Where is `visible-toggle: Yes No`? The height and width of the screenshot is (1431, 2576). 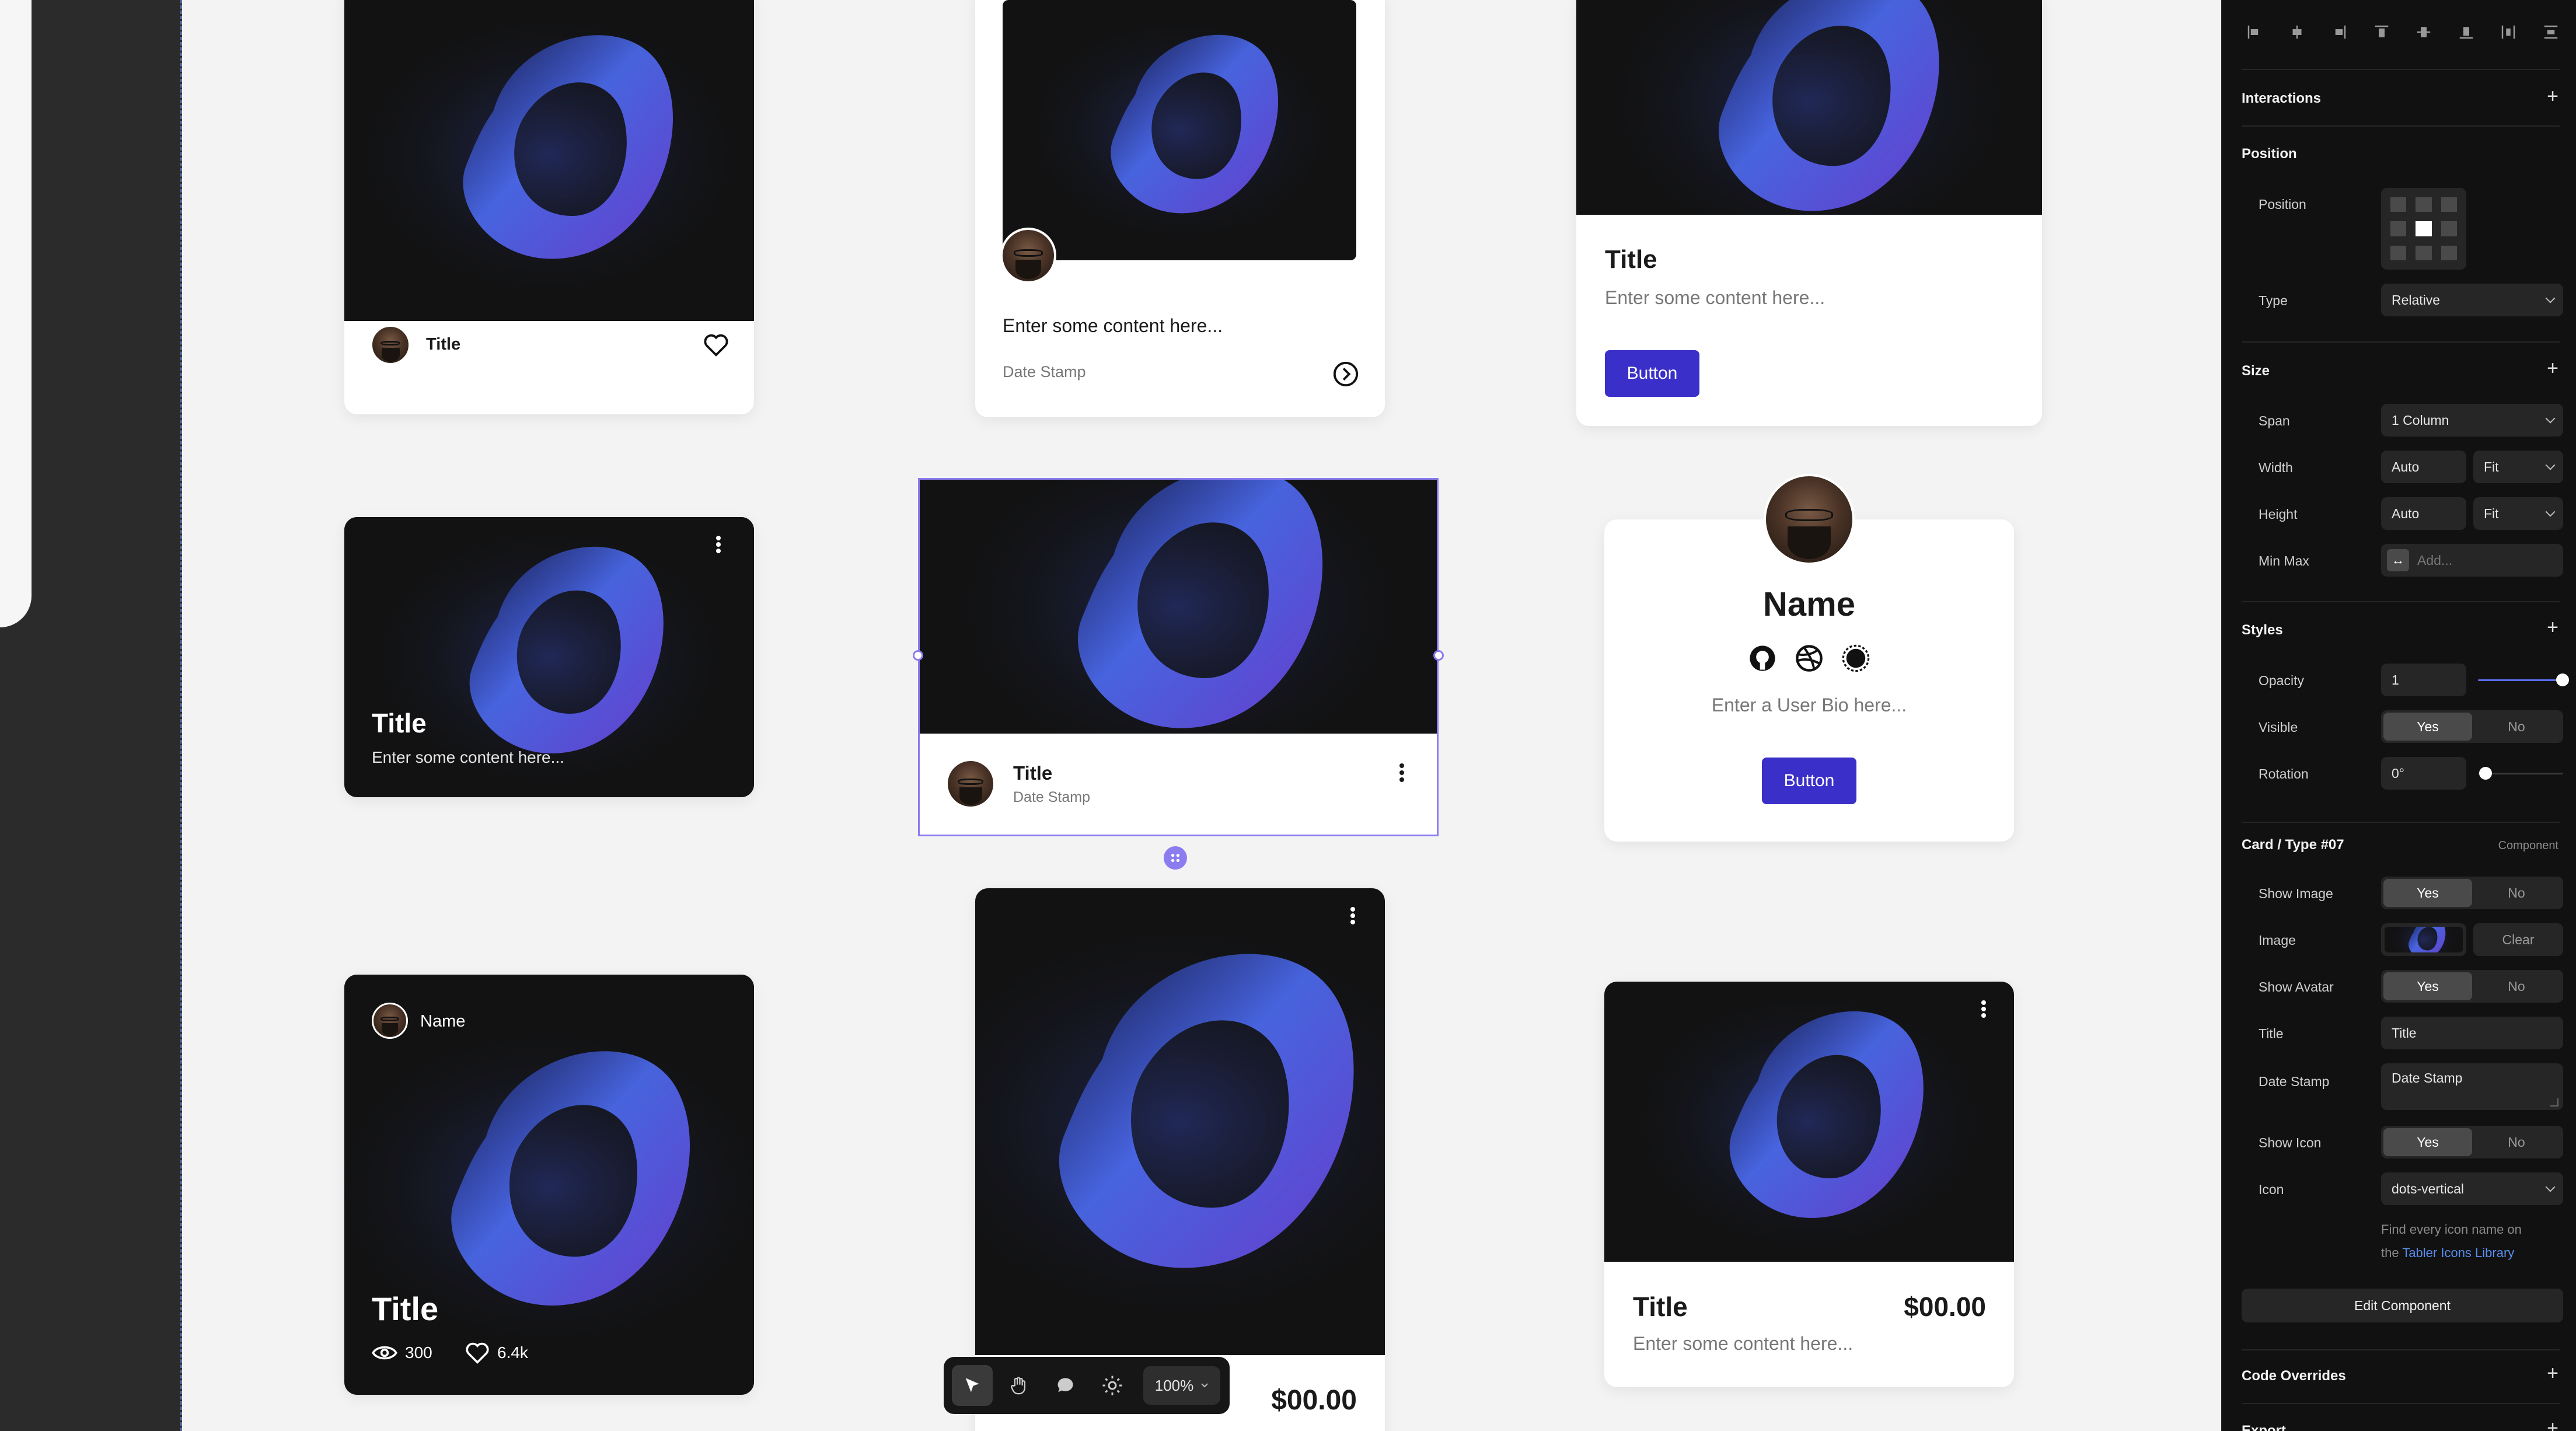 visible-toggle: Yes No is located at coordinates (2472, 727).